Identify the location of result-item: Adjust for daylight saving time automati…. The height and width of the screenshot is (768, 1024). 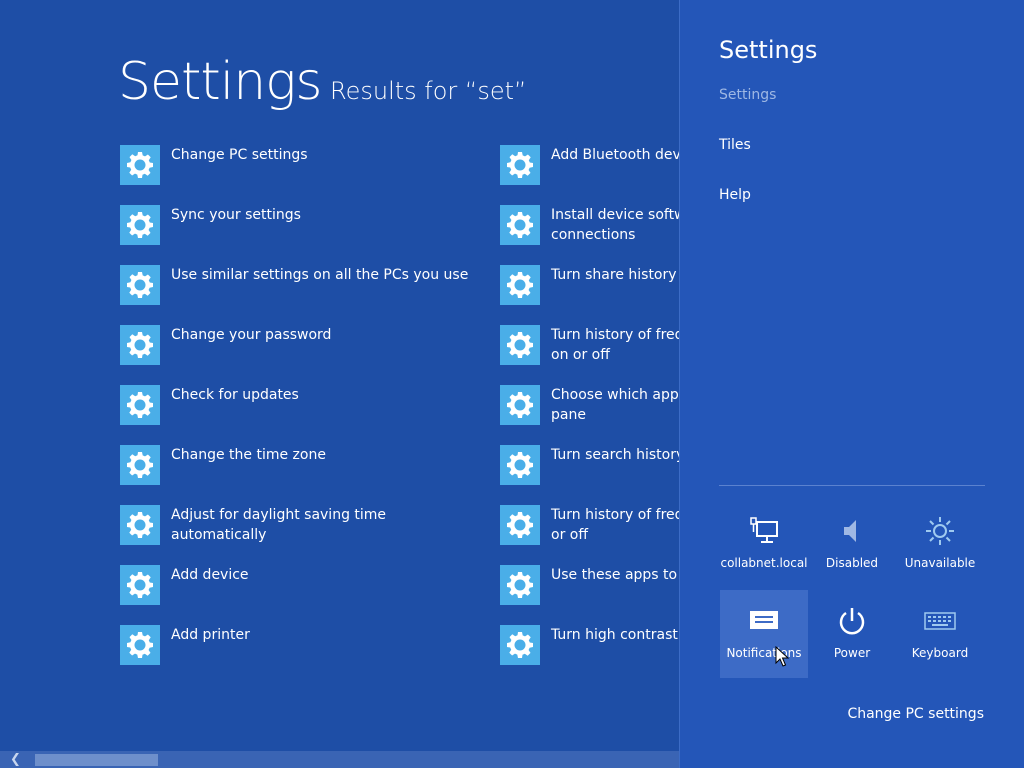
(310, 535).